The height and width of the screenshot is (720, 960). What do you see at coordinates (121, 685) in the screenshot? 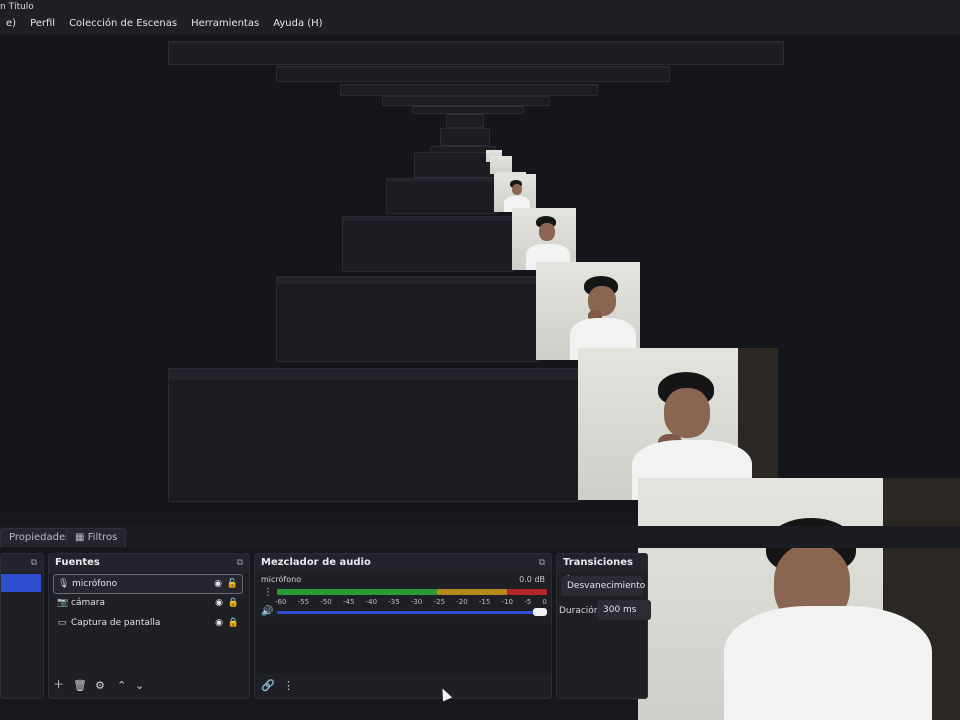
I see `move-up-icon: ⌃` at bounding box center [121, 685].